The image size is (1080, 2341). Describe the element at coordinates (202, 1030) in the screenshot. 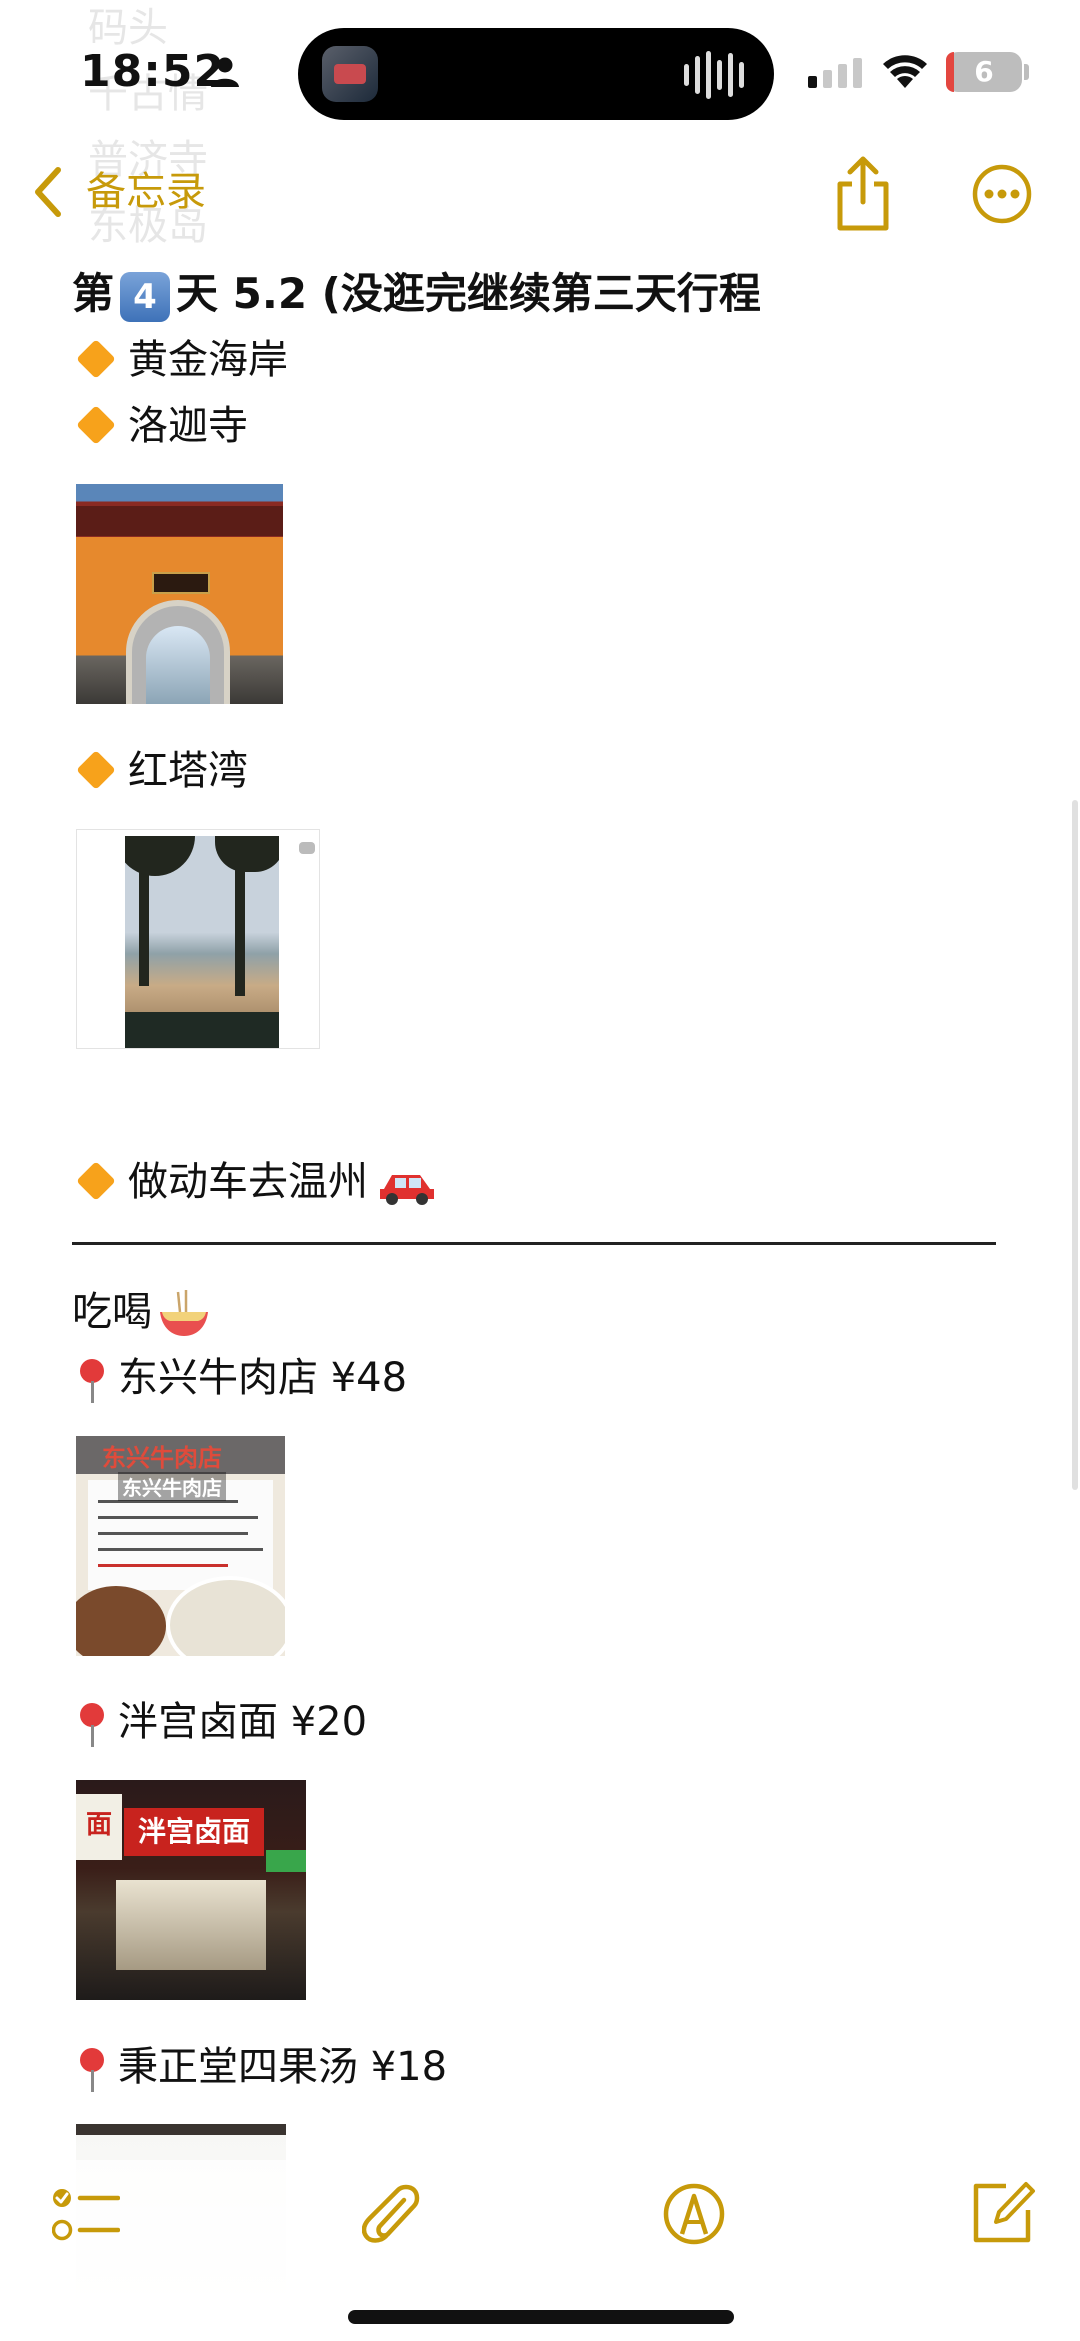

I see `foreground-trees` at that location.